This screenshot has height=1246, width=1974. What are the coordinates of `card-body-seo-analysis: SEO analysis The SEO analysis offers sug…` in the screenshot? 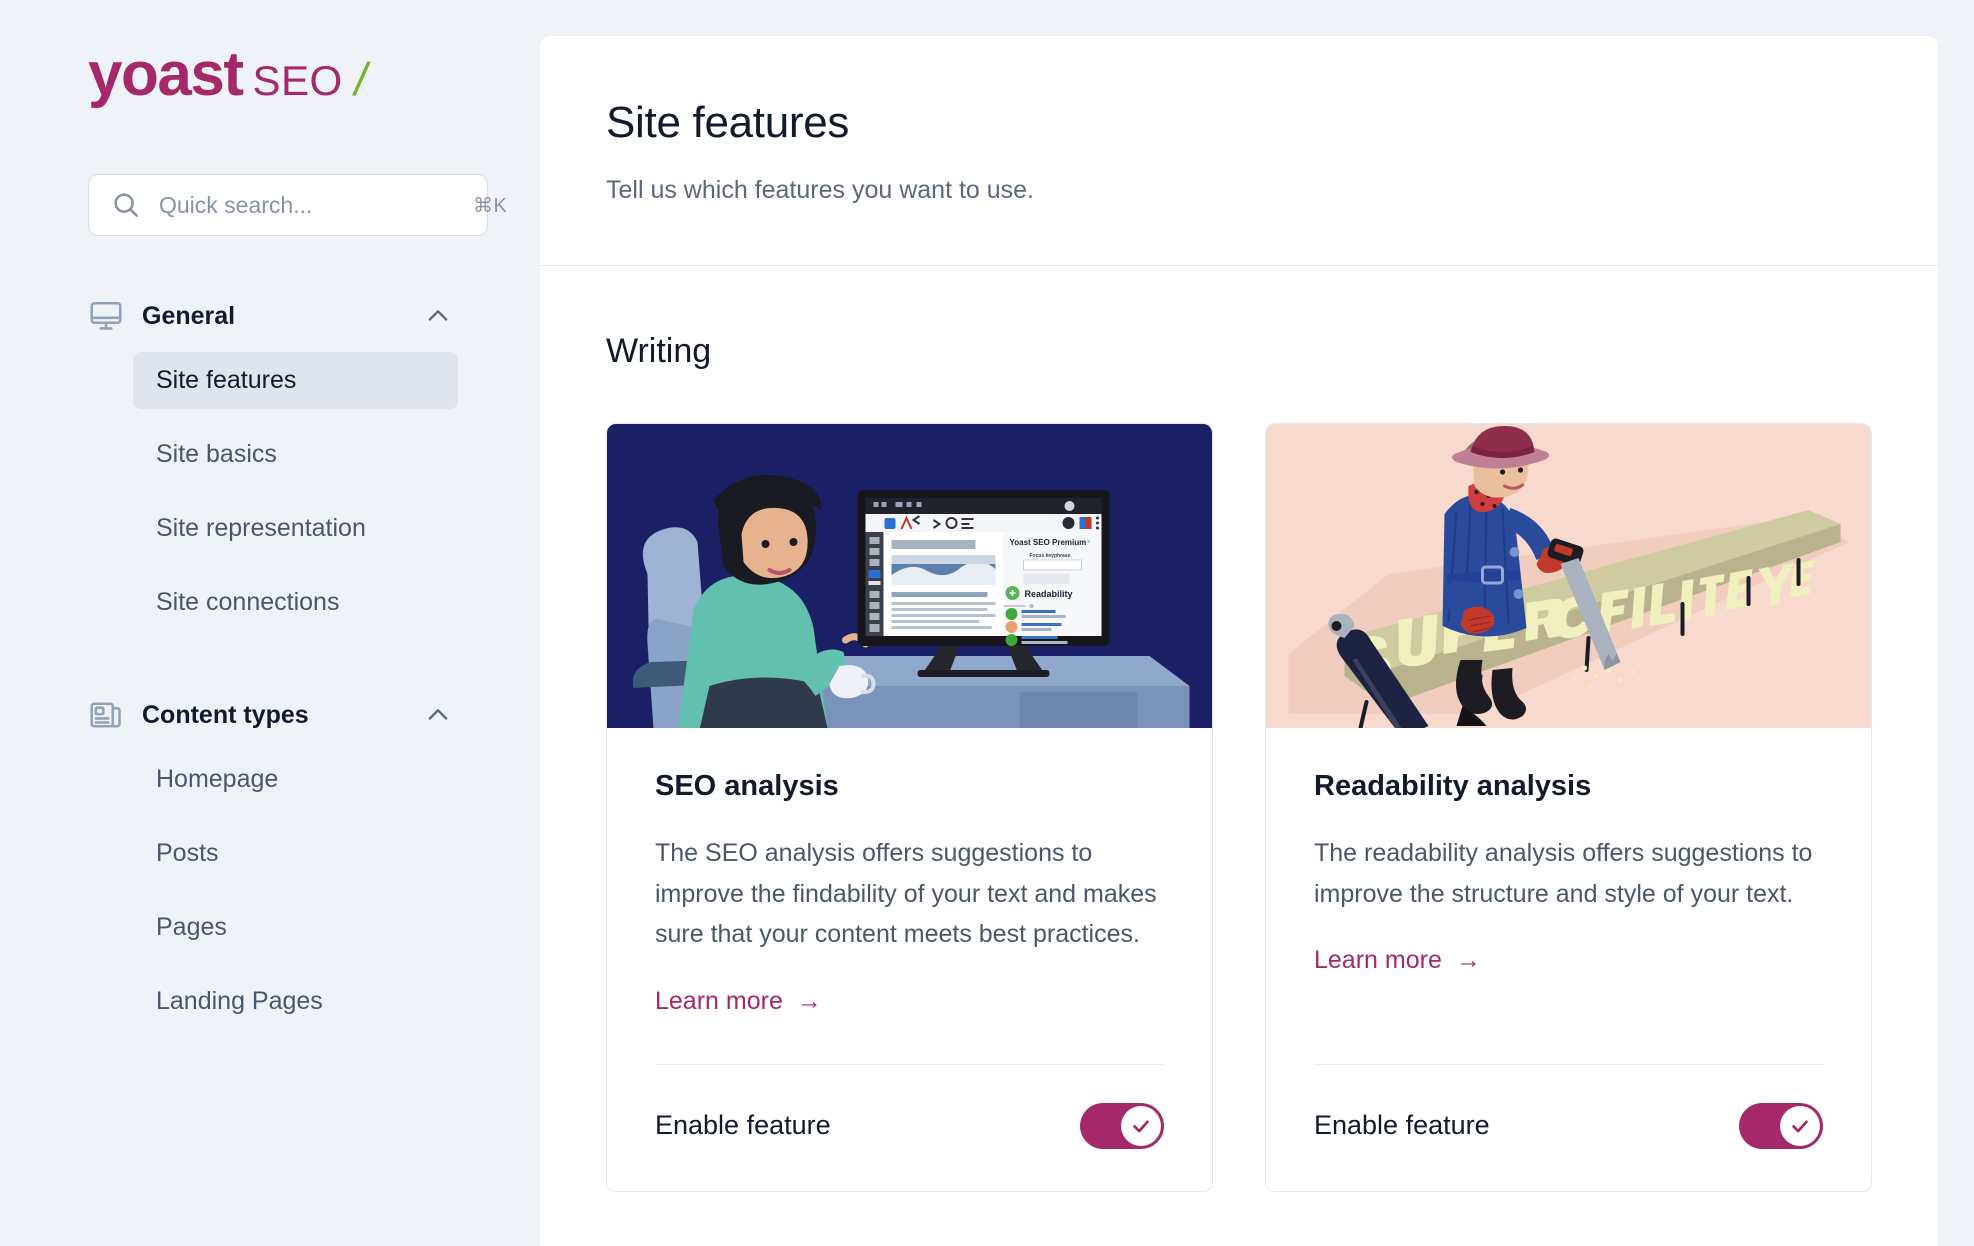 It's located at (909, 872).